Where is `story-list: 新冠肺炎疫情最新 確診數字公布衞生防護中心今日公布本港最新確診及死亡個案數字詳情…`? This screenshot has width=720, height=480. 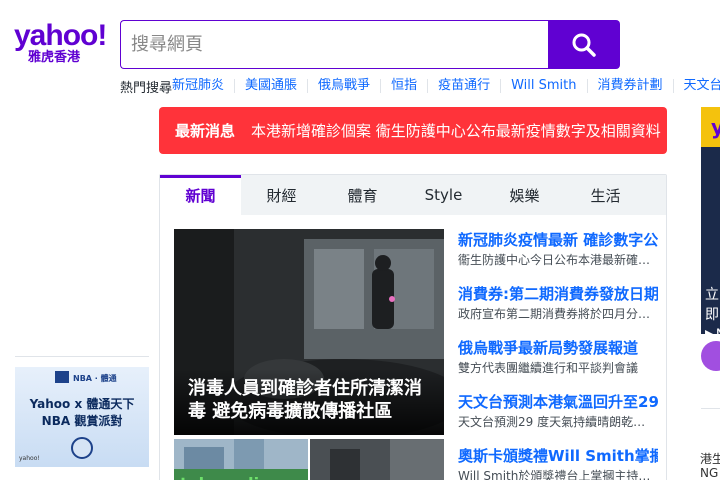
story-list: 新冠肺炎疫情最新 確診數字公布衞生防護中心今日公布本港最新確診及死亡個案數字詳情… is located at coordinates (558, 354).